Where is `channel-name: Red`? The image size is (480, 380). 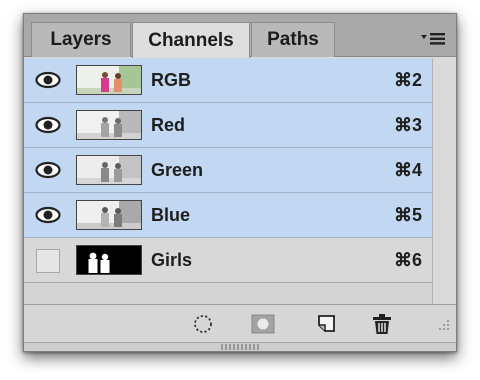
channel-name: Red is located at coordinates (168, 125).